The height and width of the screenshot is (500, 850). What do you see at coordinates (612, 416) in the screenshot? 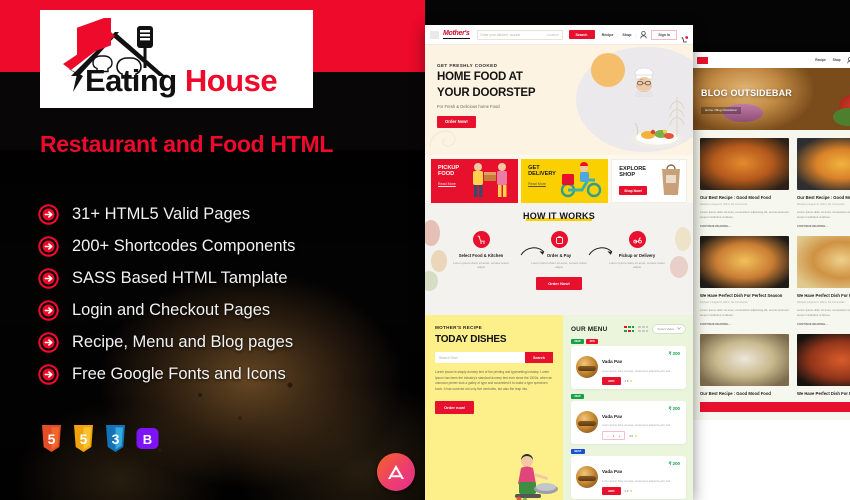
I see `menu-item-name: Vada Pav` at bounding box center [612, 416].